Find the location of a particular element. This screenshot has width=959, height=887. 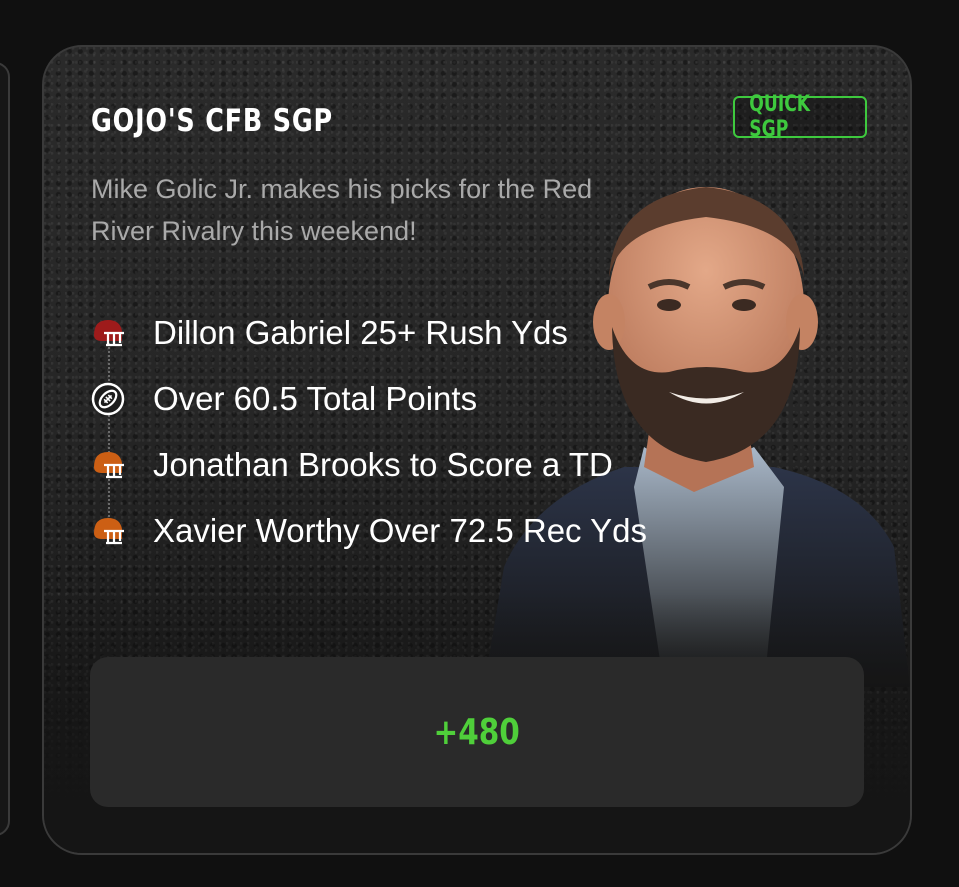

odds-value: +480 is located at coordinates (477, 732).